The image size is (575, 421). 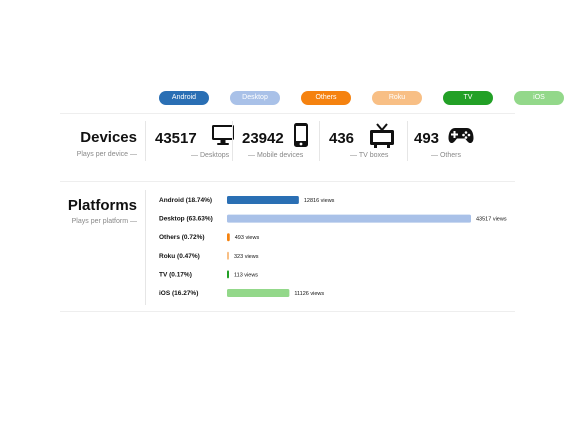 What do you see at coordinates (182, 237) in the screenshot?
I see `bar-category-label: Others (0.72%)` at bounding box center [182, 237].